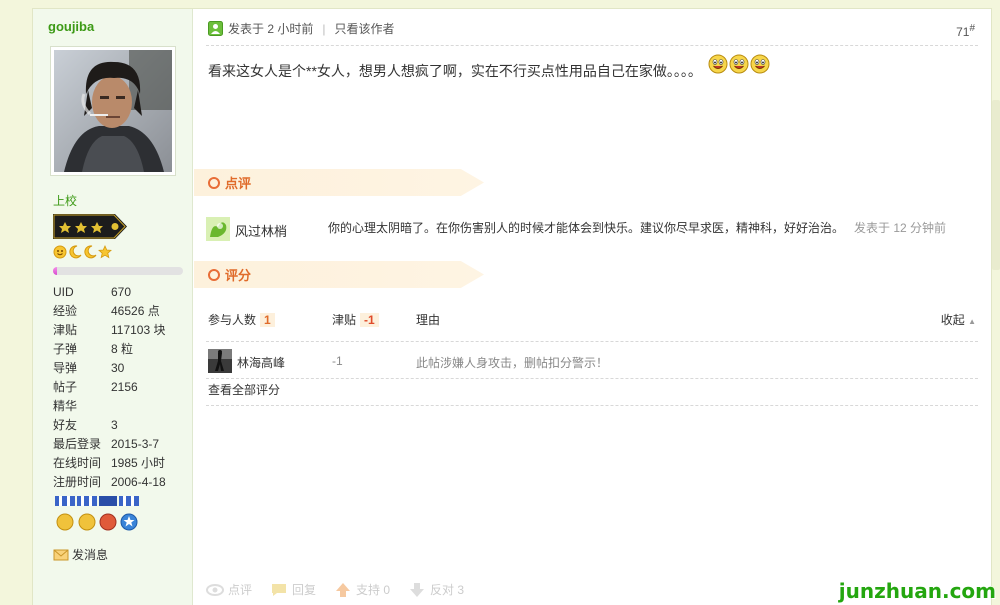 Image resolution: width=1000 pixels, height=605 pixels. I want to click on stat-label: 注册时间, so click(77, 482).